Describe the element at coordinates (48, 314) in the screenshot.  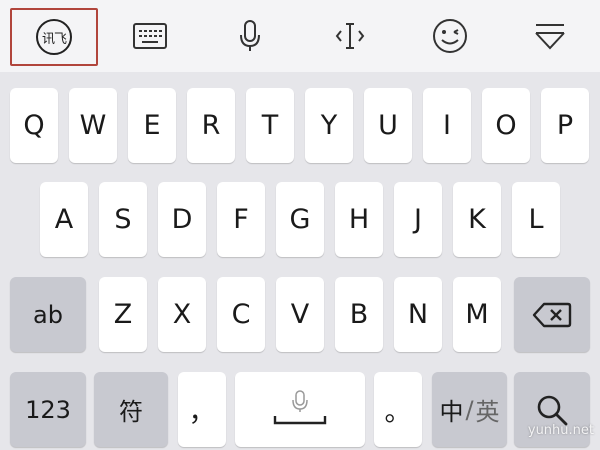
I see `ab-toggle-key: ab` at that location.